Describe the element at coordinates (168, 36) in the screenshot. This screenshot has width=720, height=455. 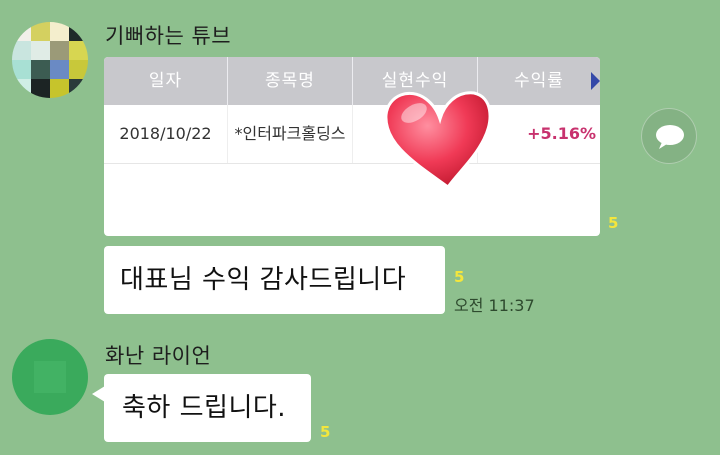
I see `sender-name: 기뻐하는 튜브` at that location.